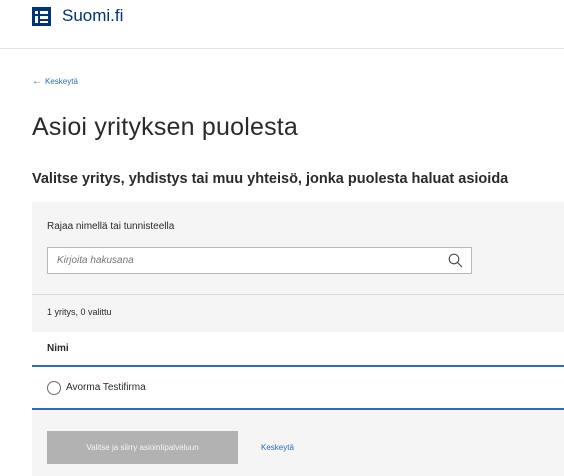 This screenshot has width=564, height=476. I want to click on suomi-fi-logo-icon, so click(41, 16).